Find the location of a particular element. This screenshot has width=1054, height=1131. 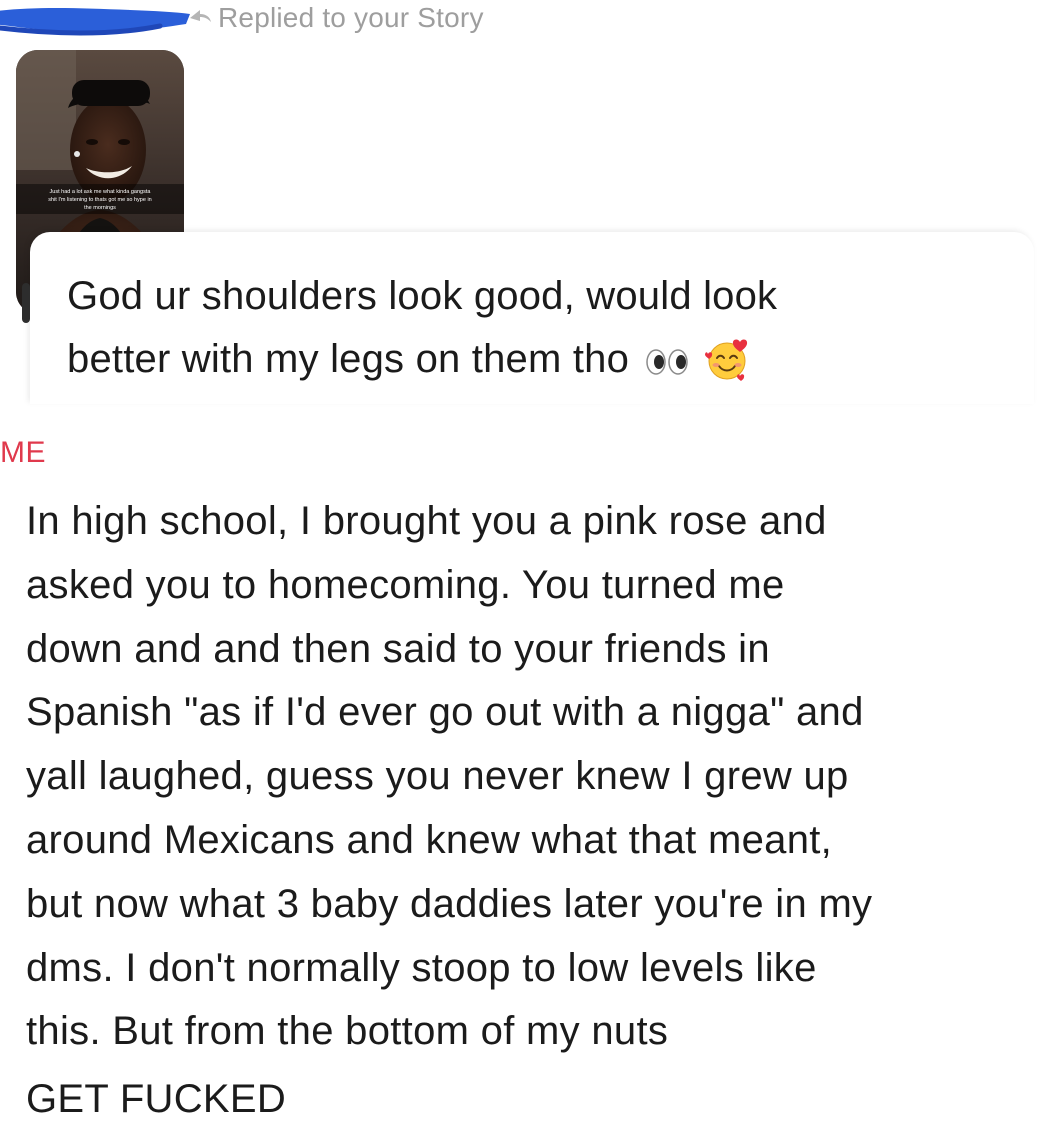

reply-accent-bar is located at coordinates (26, 303).